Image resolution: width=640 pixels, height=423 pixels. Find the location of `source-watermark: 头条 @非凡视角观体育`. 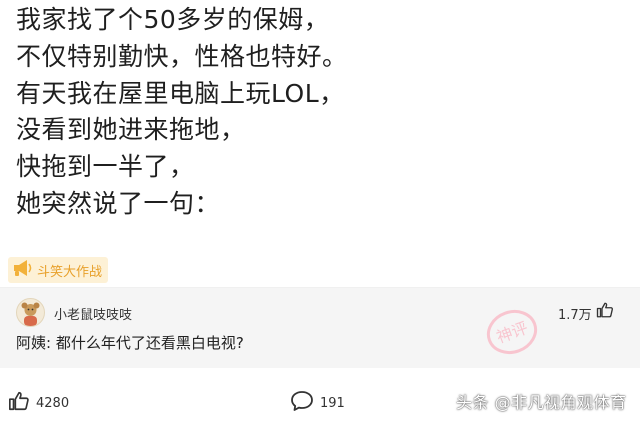

source-watermark: 头条 @非凡视角观体育 is located at coordinates (541, 402).